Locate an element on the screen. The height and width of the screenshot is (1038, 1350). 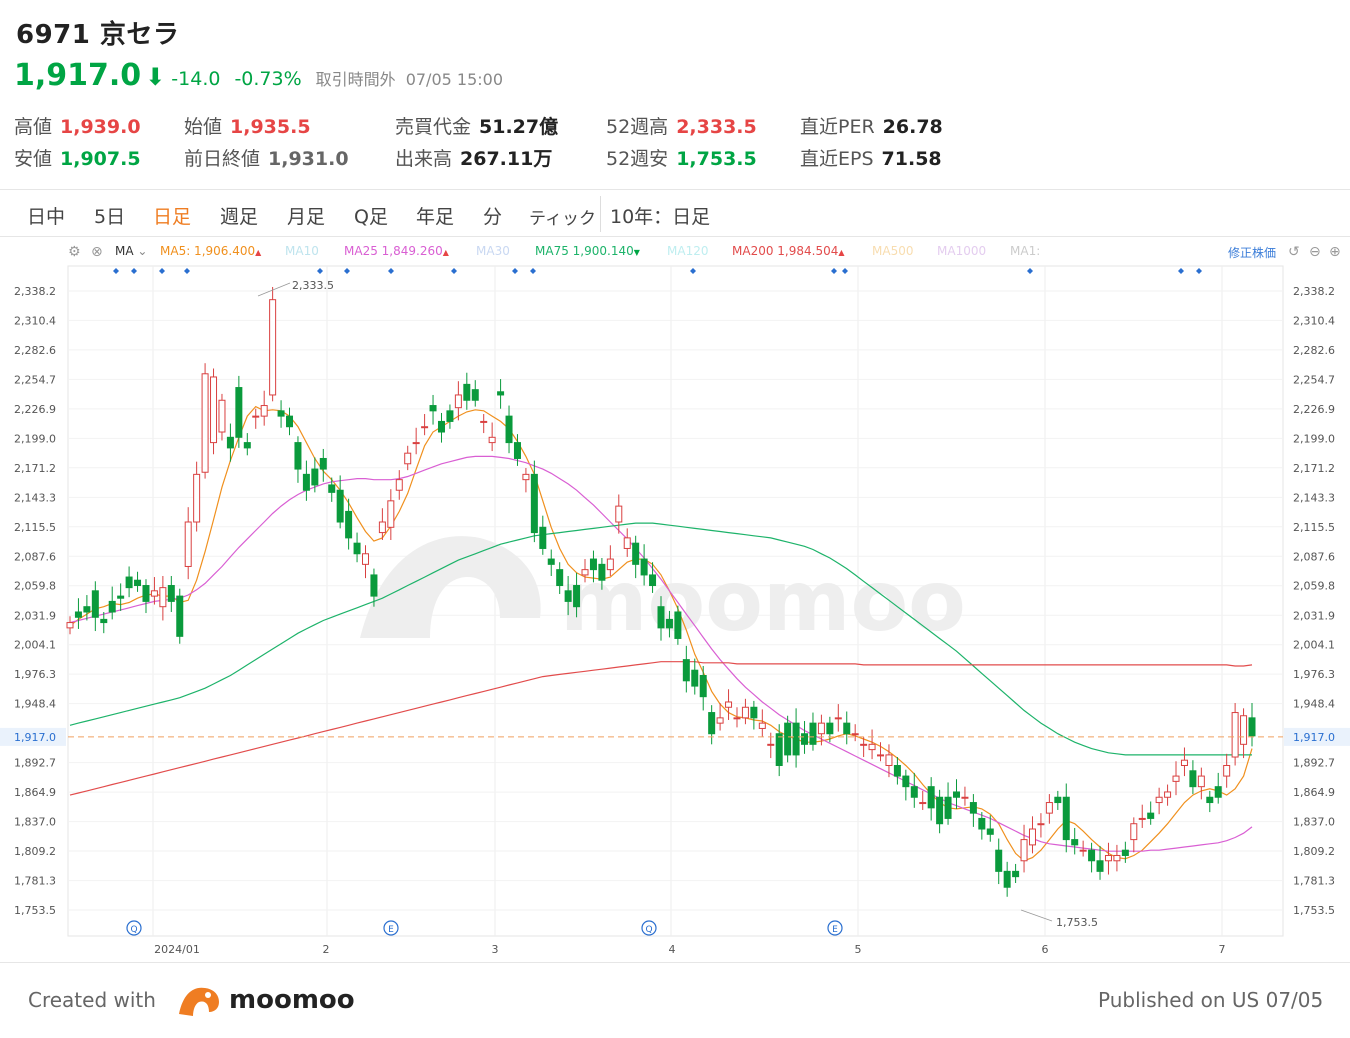
footer-divider is located at coordinates (675, 962).